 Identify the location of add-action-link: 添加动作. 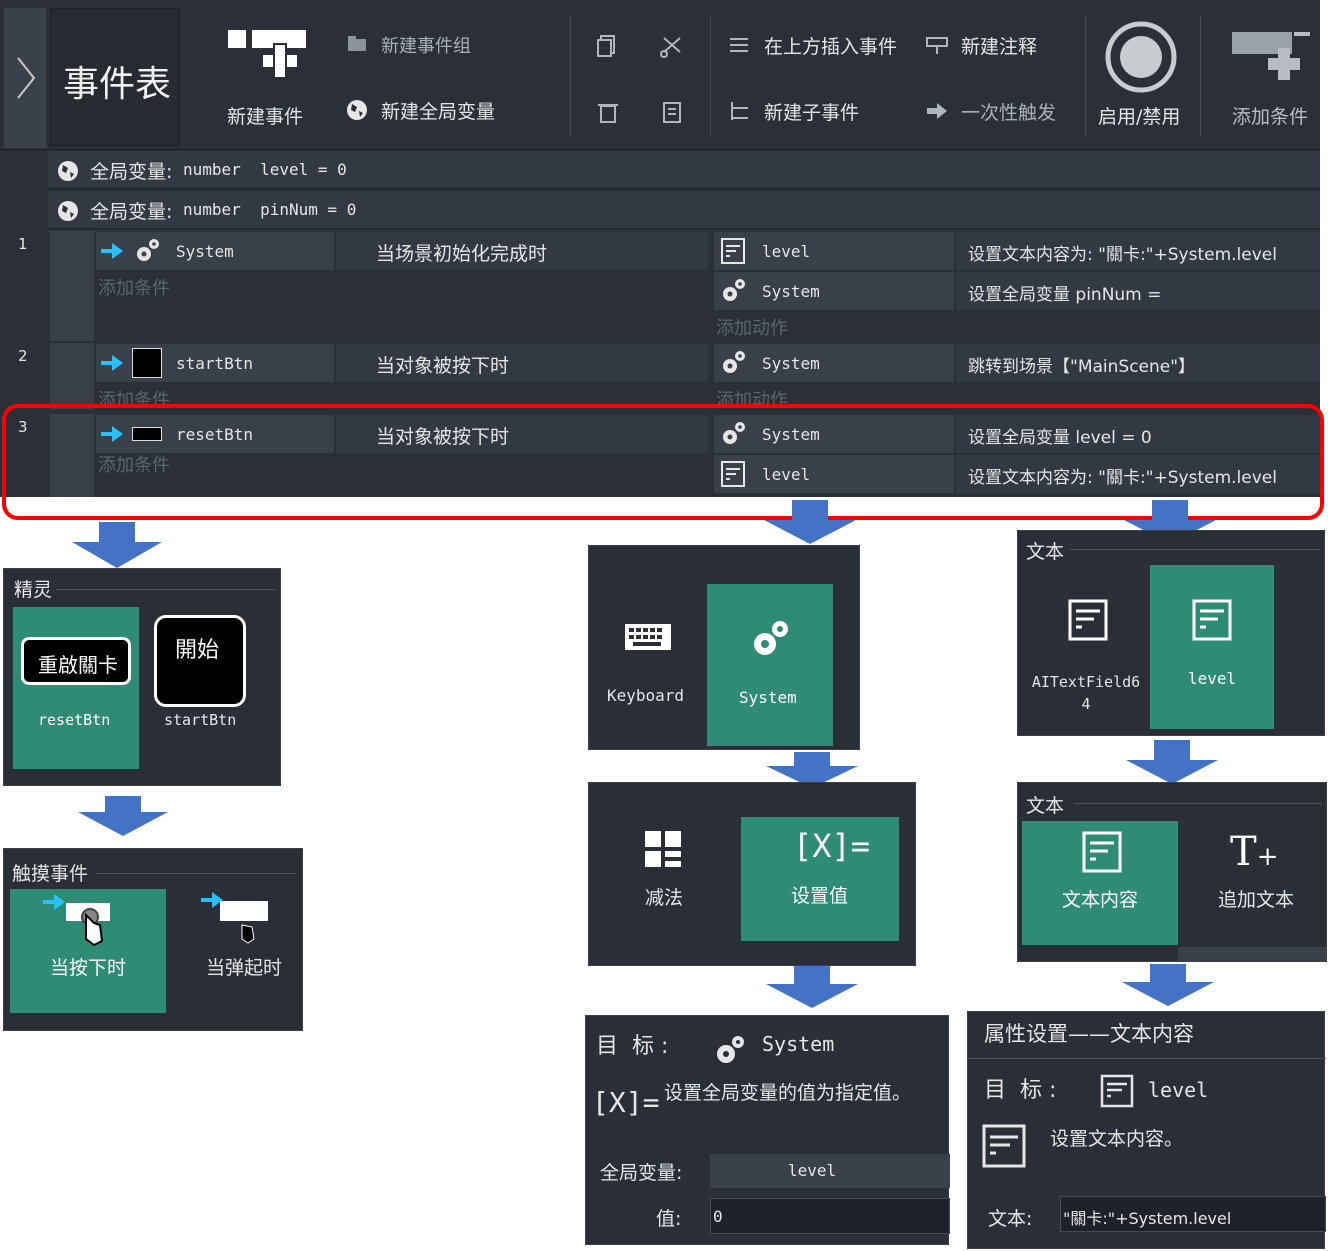
(752, 327).